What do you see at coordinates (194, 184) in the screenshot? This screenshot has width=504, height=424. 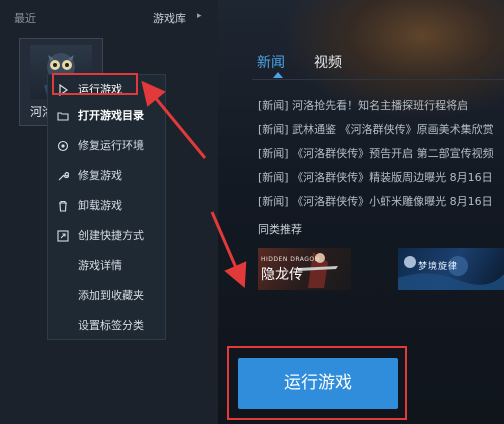 I see `annotation-arrows` at bounding box center [194, 184].